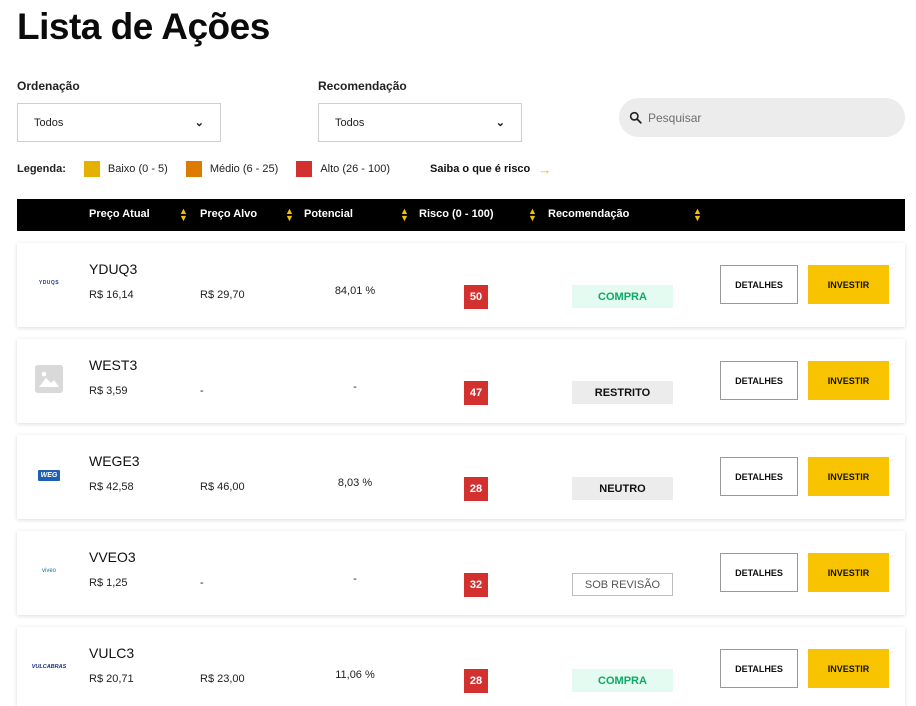 The height and width of the screenshot is (706, 916). What do you see at coordinates (49, 475) in the screenshot?
I see `weg-logo: WEG` at bounding box center [49, 475].